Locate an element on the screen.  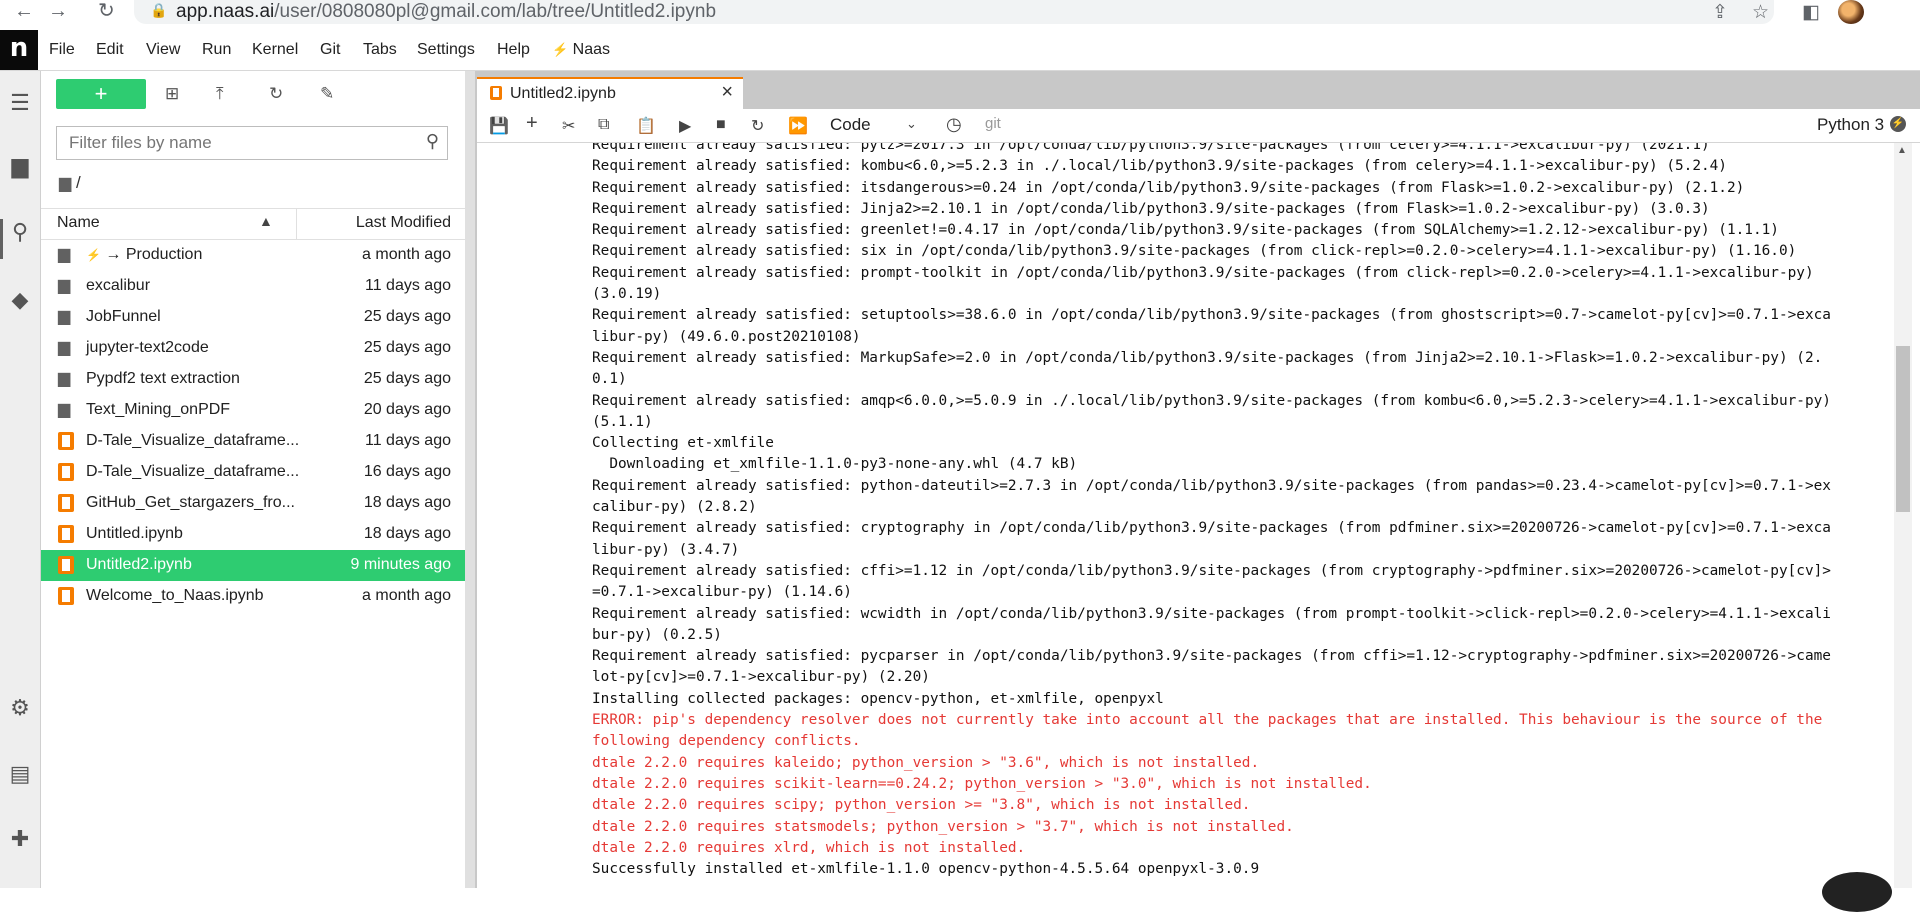
filter-files-box: ⚲ is located at coordinates (252, 143).